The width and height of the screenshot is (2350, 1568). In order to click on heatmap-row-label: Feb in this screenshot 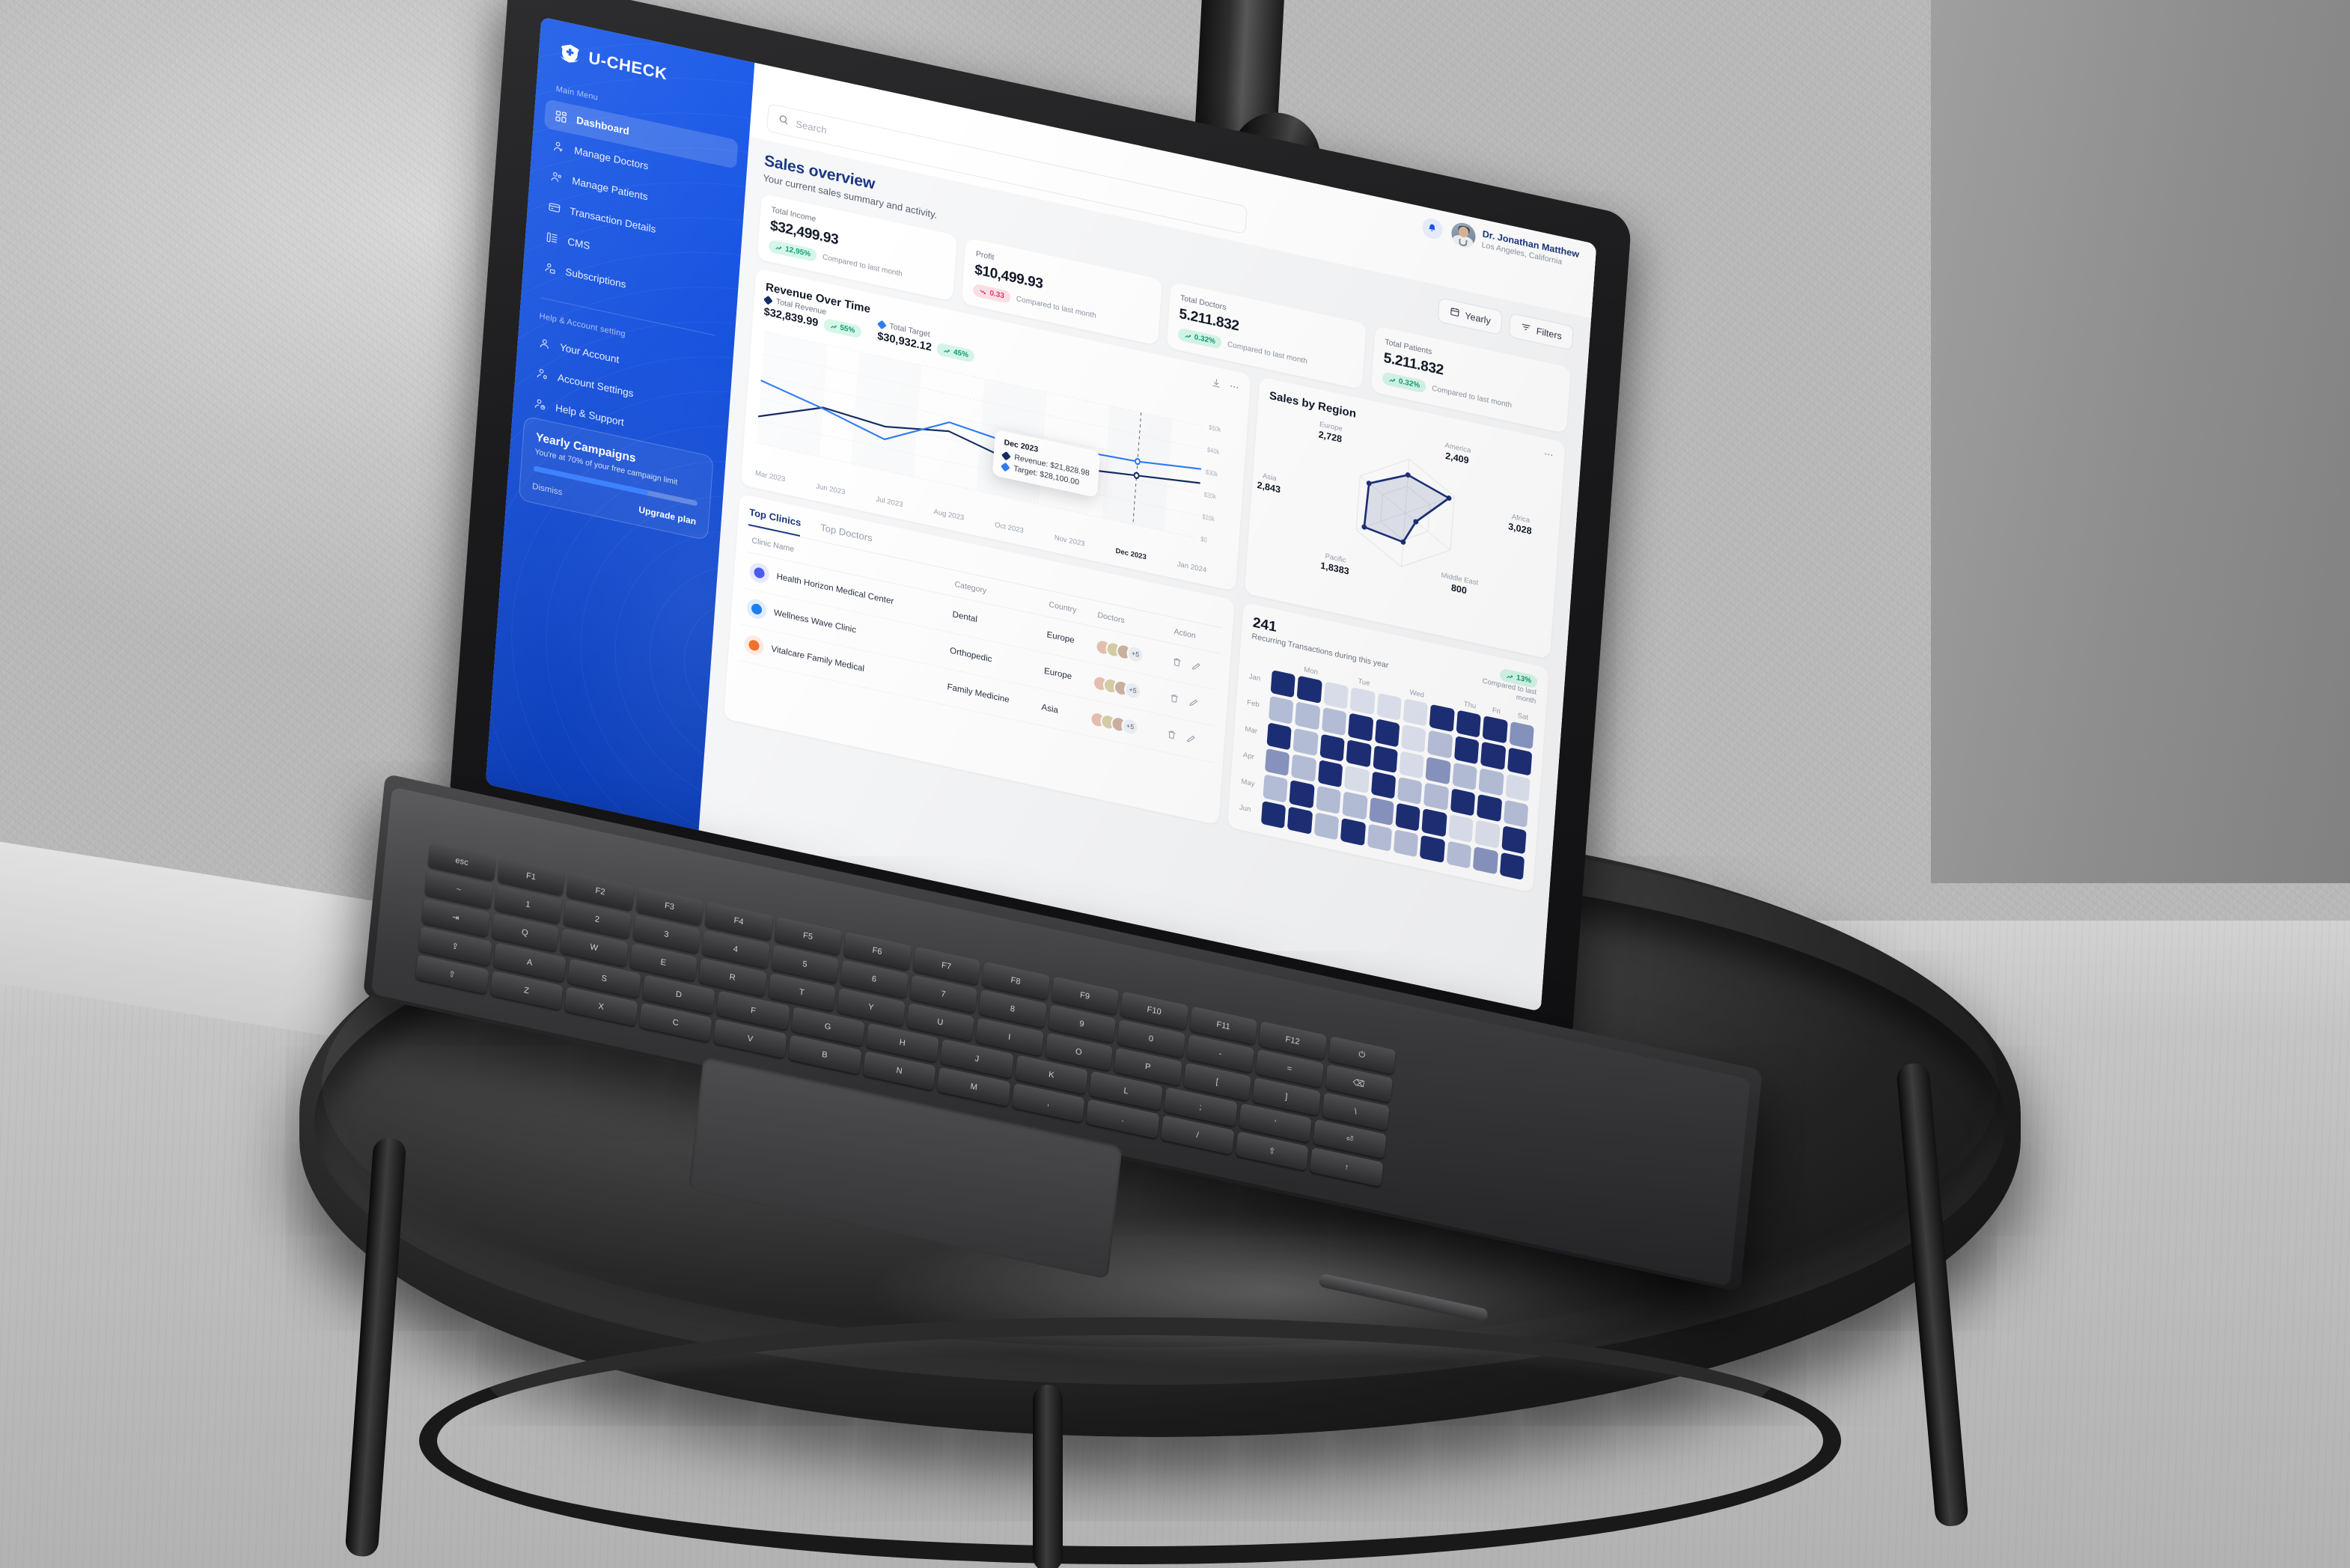, I will do `click(1253, 704)`.